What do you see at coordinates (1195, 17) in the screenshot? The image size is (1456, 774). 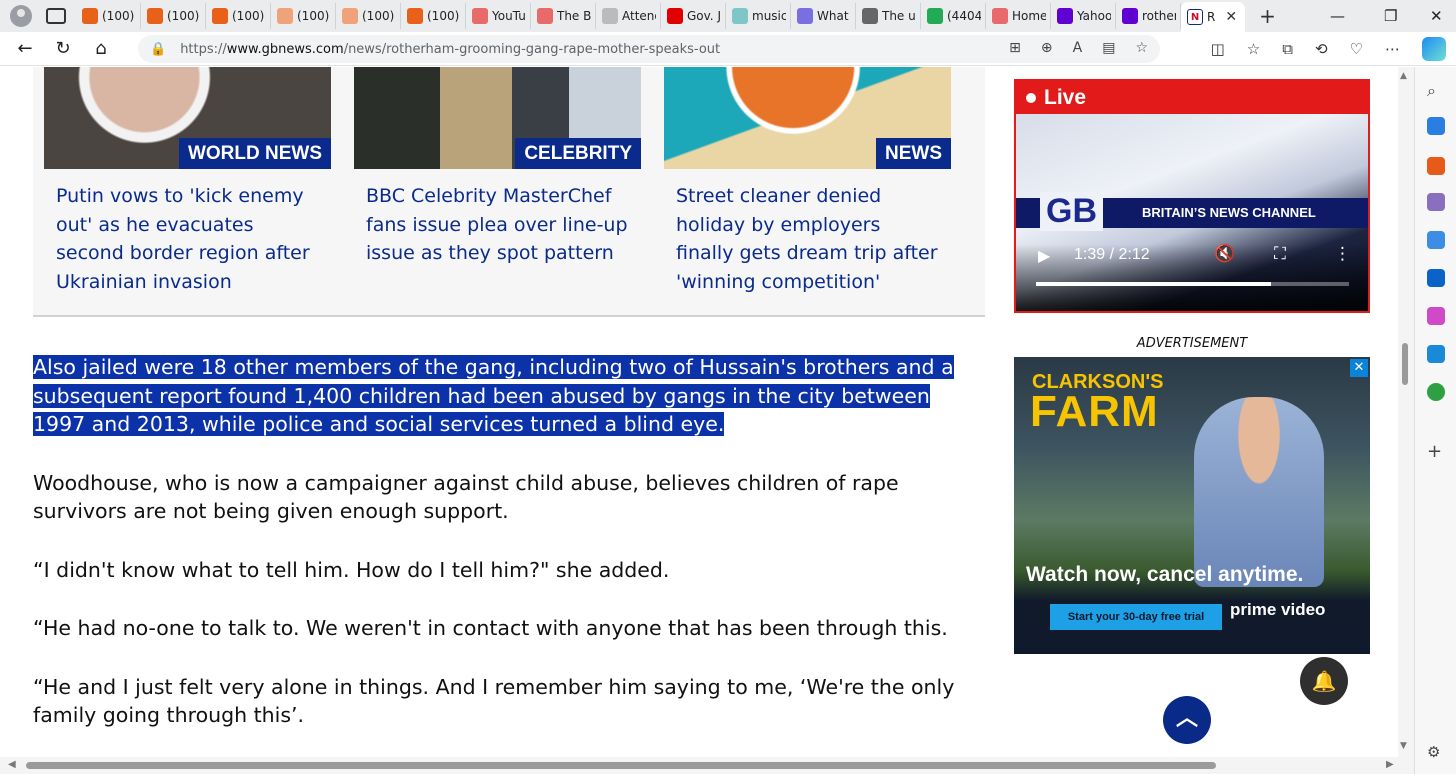 I see `gbnews-favicon-icon: N` at bounding box center [1195, 17].